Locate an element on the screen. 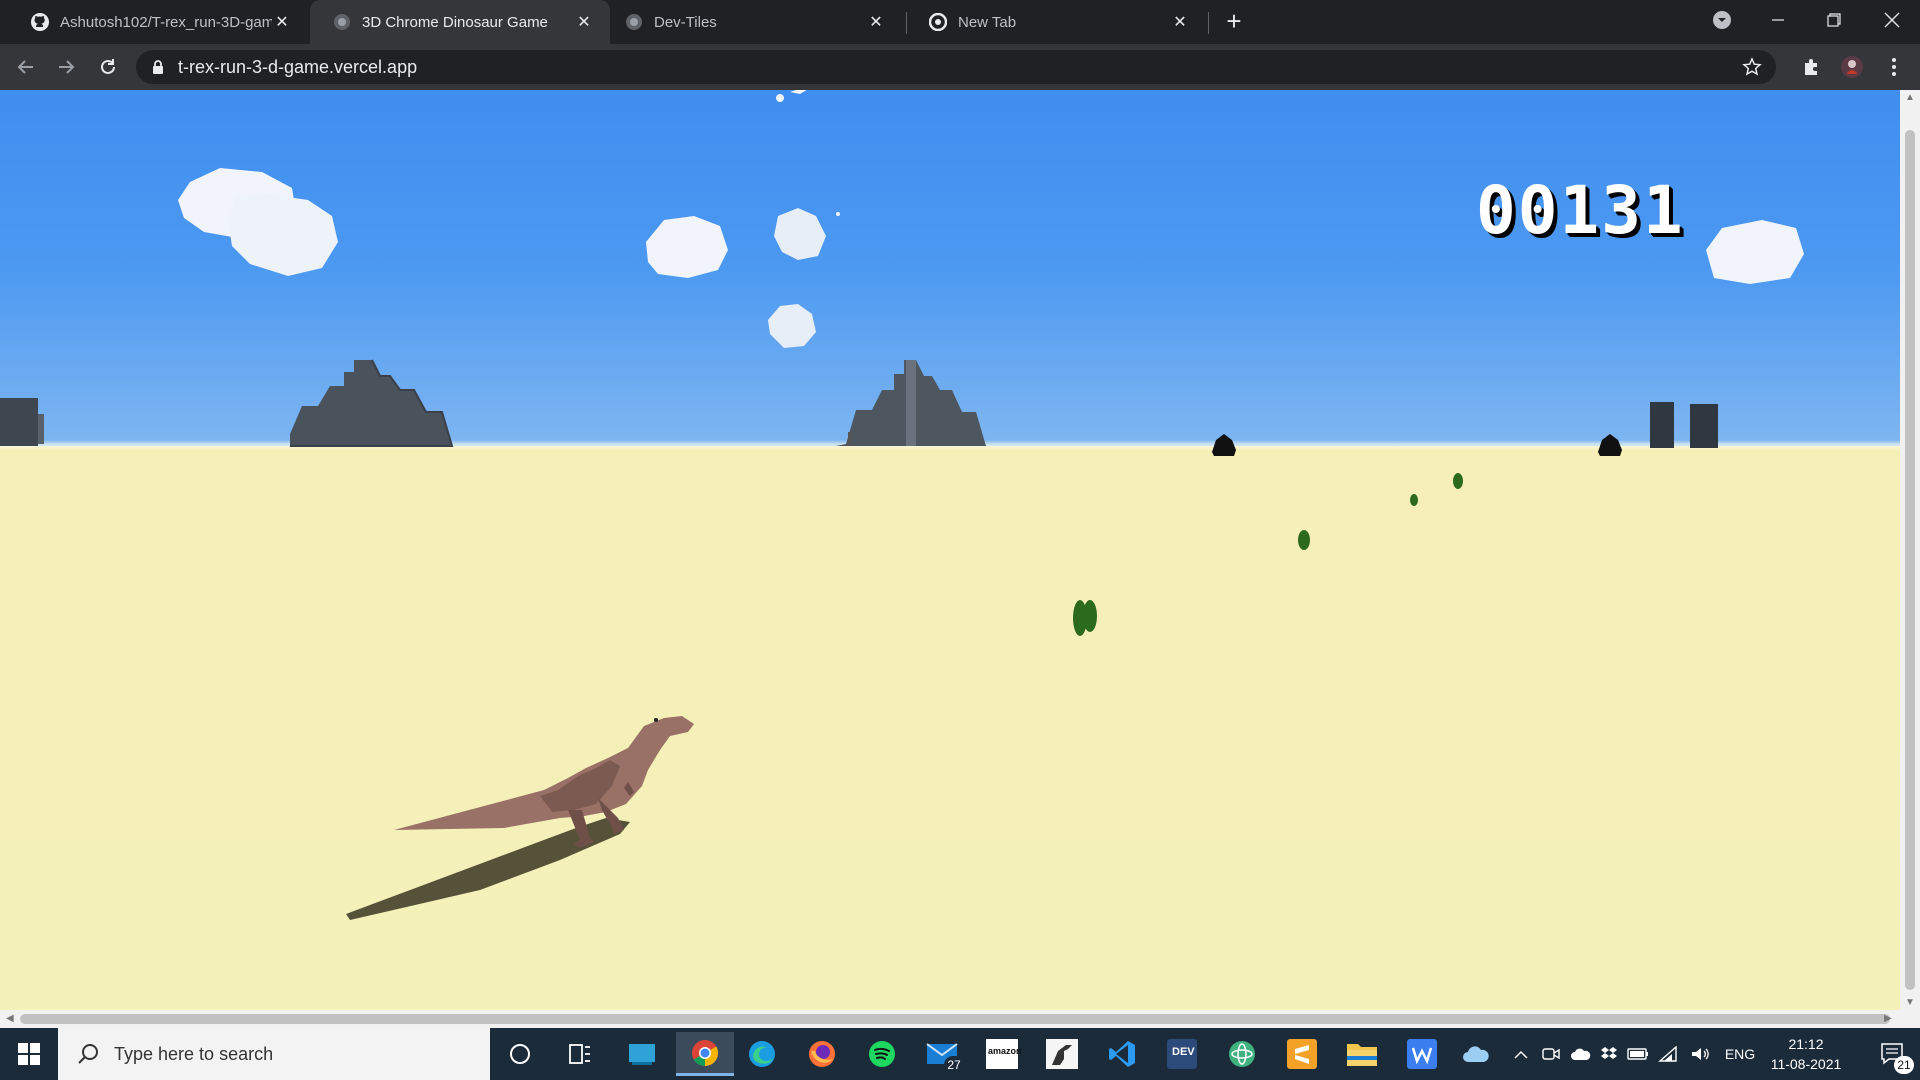 The image size is (1920, 1080). search-placeholder: Type here to search is located at coordinates (194, 1053).